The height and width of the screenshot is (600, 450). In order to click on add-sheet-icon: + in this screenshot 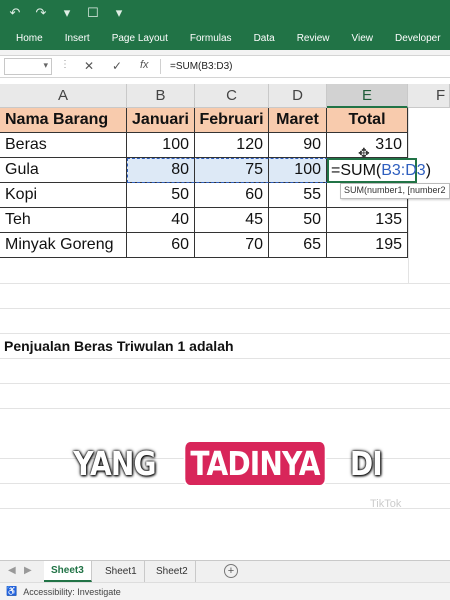, I will do `click(231, 571)`.